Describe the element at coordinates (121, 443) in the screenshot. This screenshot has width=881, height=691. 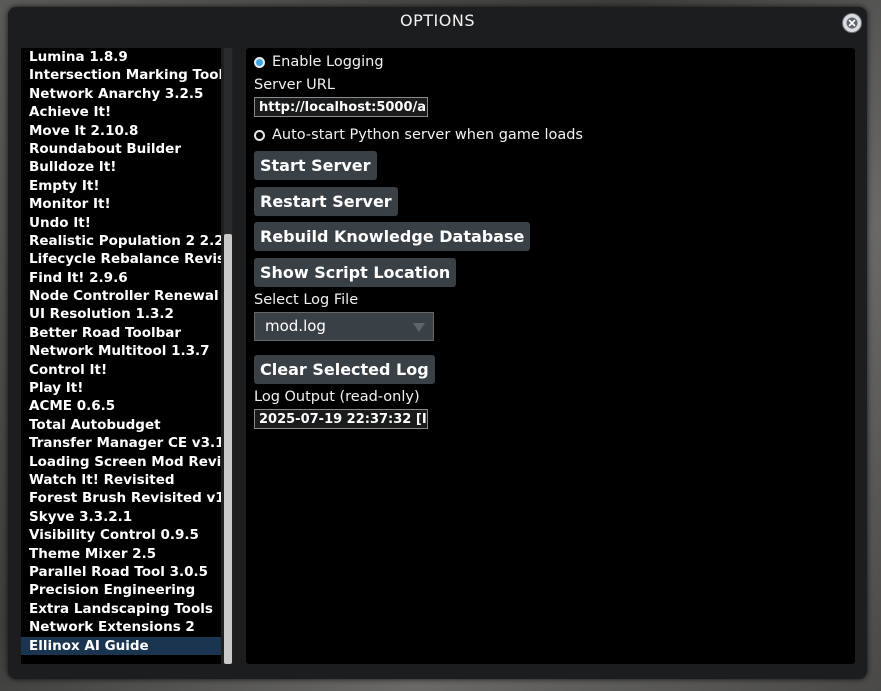
I see `mod-list-item: Transfer Manager CE v3.1` at that location.